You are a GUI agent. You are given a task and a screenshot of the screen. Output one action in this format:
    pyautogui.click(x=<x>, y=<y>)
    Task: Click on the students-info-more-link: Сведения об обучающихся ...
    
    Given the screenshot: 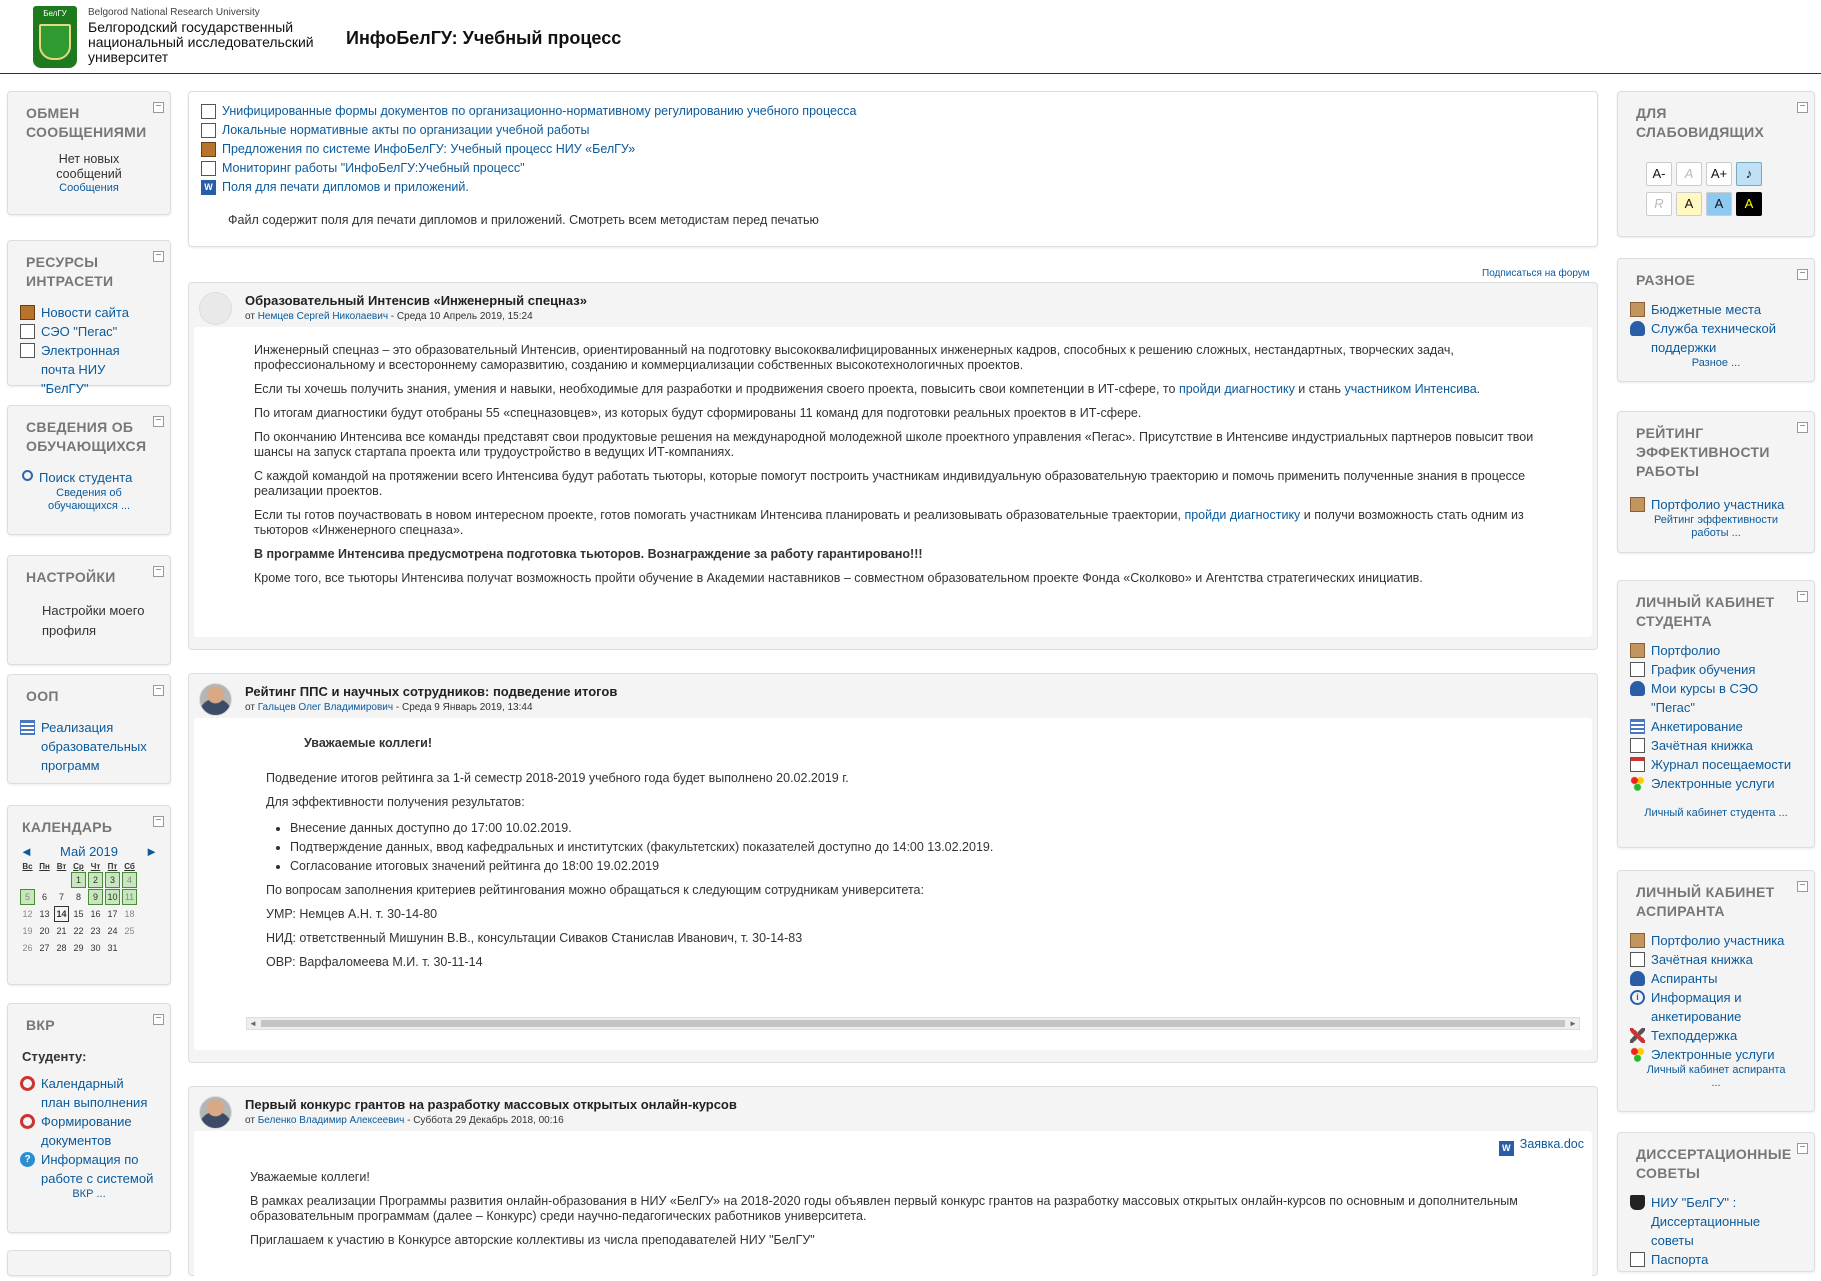 What is the action you would take?
    pyautogui.click(x=89, y=499)
    